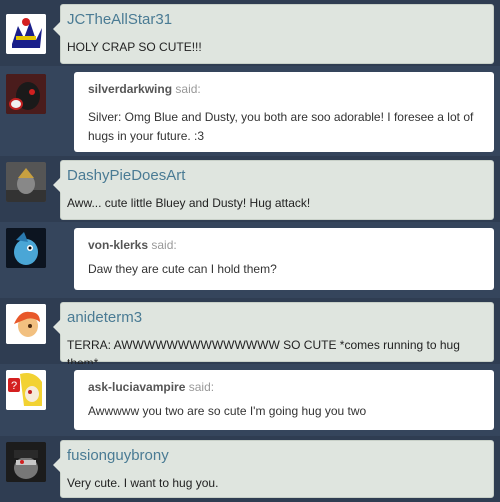  What do you see at coordinates (182, 269) in the screenshot?
I see `reply-text: Daw they are cute can I hold them?` at bounding box center [182, 269].